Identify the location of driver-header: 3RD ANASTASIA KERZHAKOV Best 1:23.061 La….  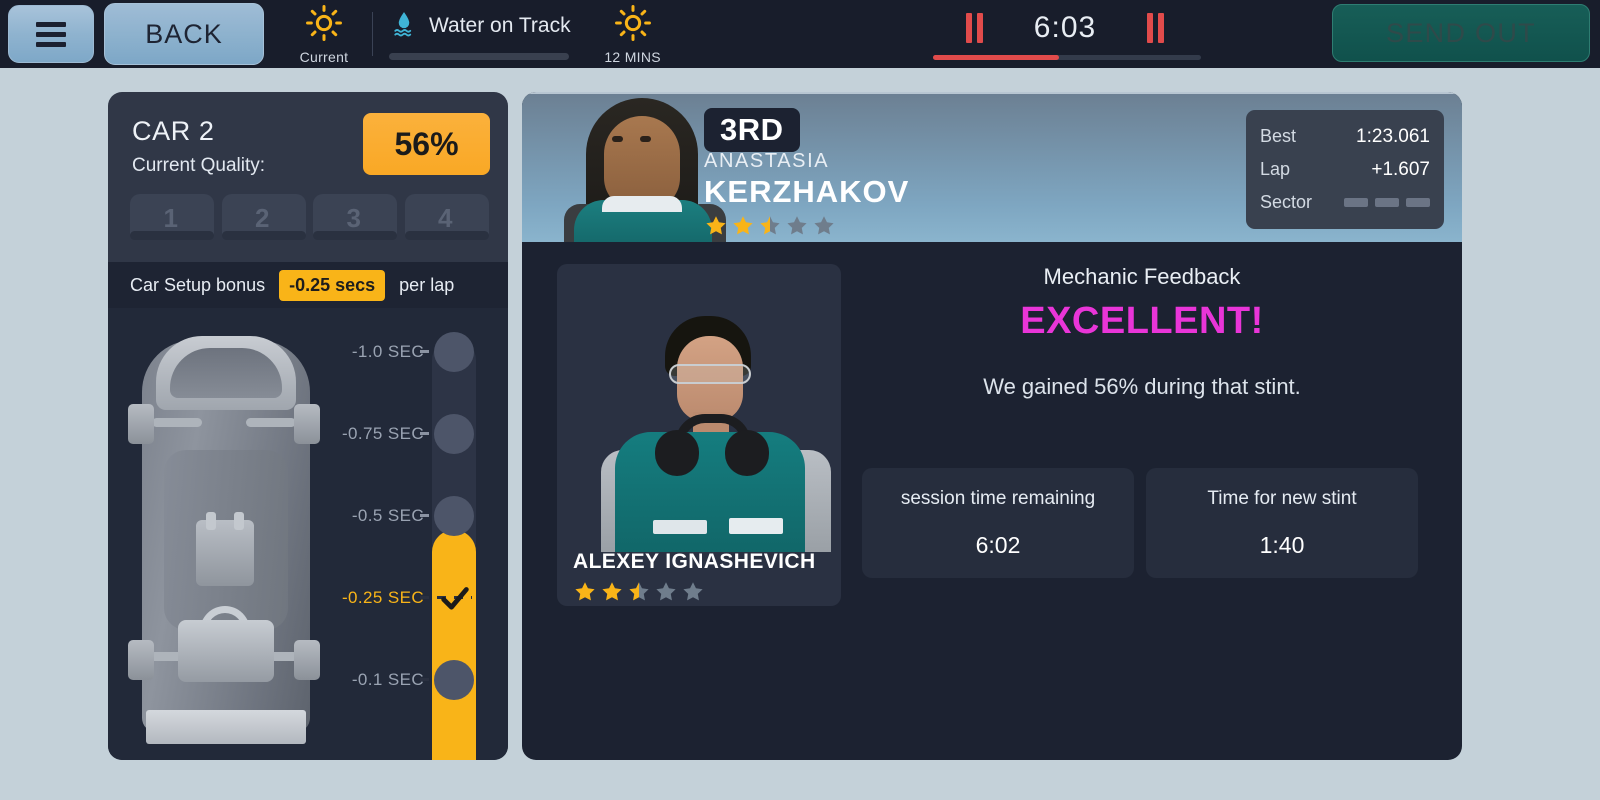
(992, 167).